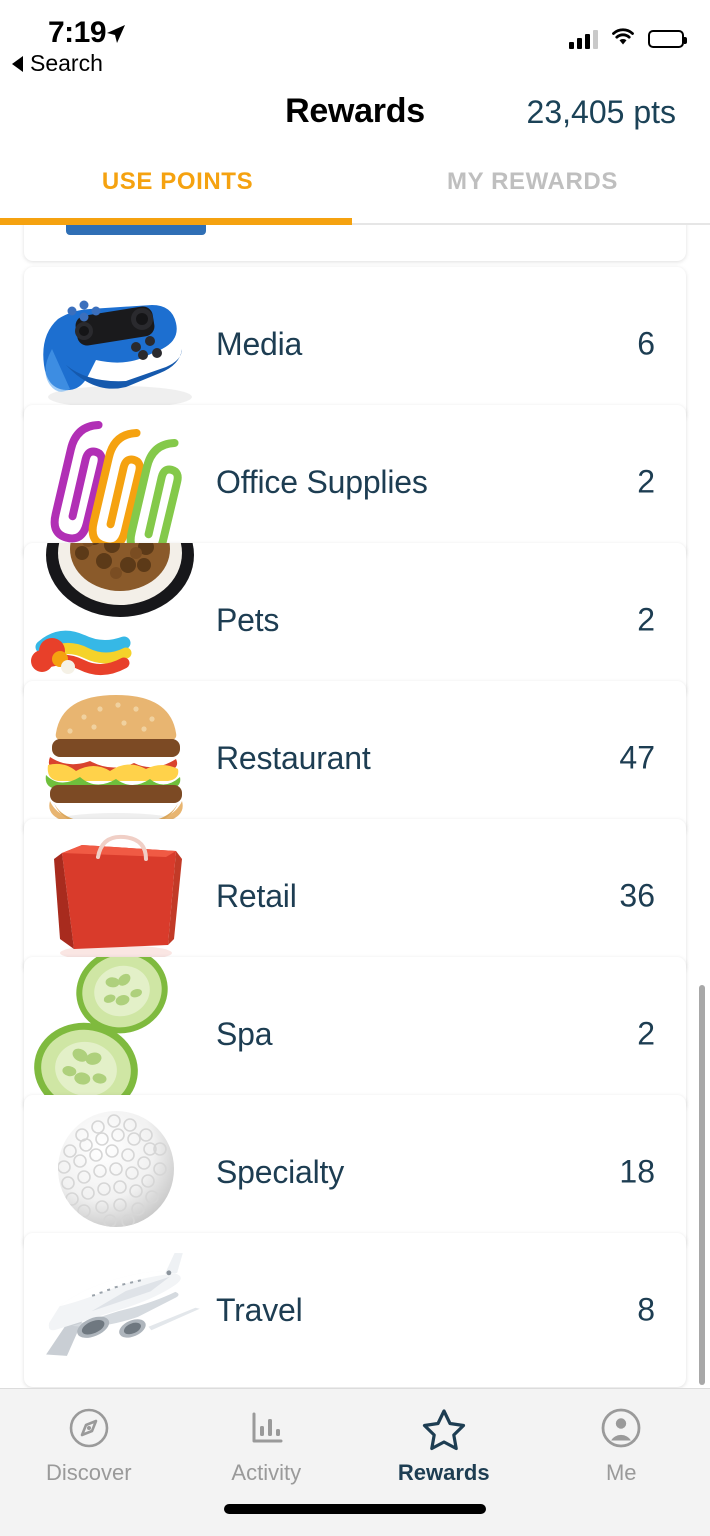 Image resolution: width=710 pixels, height=1536 pixels. What do you see at coordinates (89, 1428) in the screenshot?
I see `compass-icon` at bounding box center [89, 1428].